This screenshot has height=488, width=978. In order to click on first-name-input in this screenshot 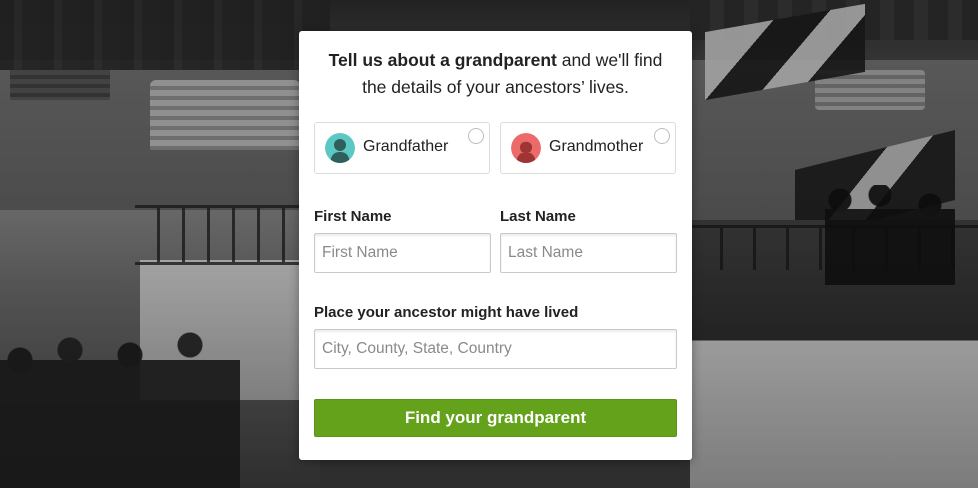, I will do `click(402, 253)`.